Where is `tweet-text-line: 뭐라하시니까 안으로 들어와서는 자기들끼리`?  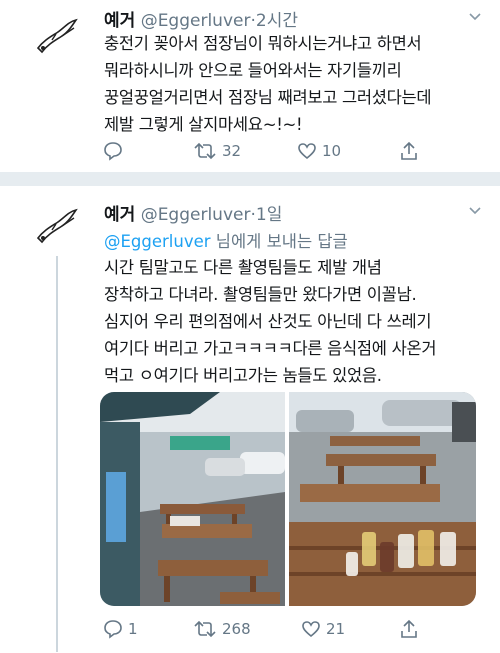 tweet-text-line: 뭐라하시니까 안으로 들어와서는 자기들끼리 is located at coordinates (253, 70).